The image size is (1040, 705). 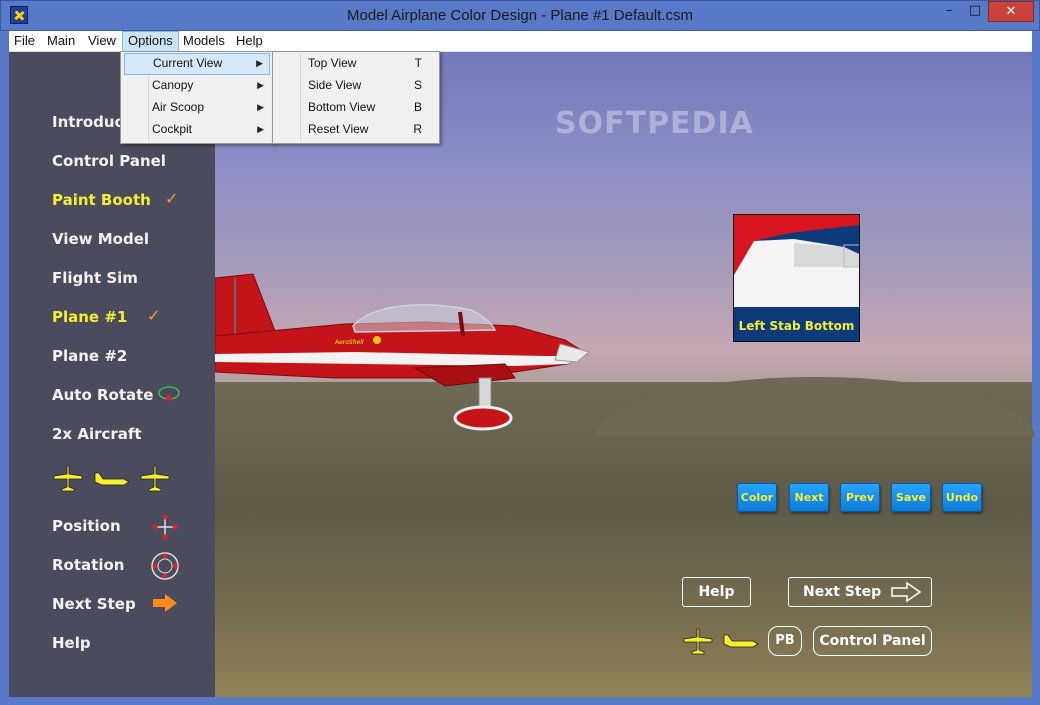 I want to click on minimize-button: –, so click(x=949, y=11).